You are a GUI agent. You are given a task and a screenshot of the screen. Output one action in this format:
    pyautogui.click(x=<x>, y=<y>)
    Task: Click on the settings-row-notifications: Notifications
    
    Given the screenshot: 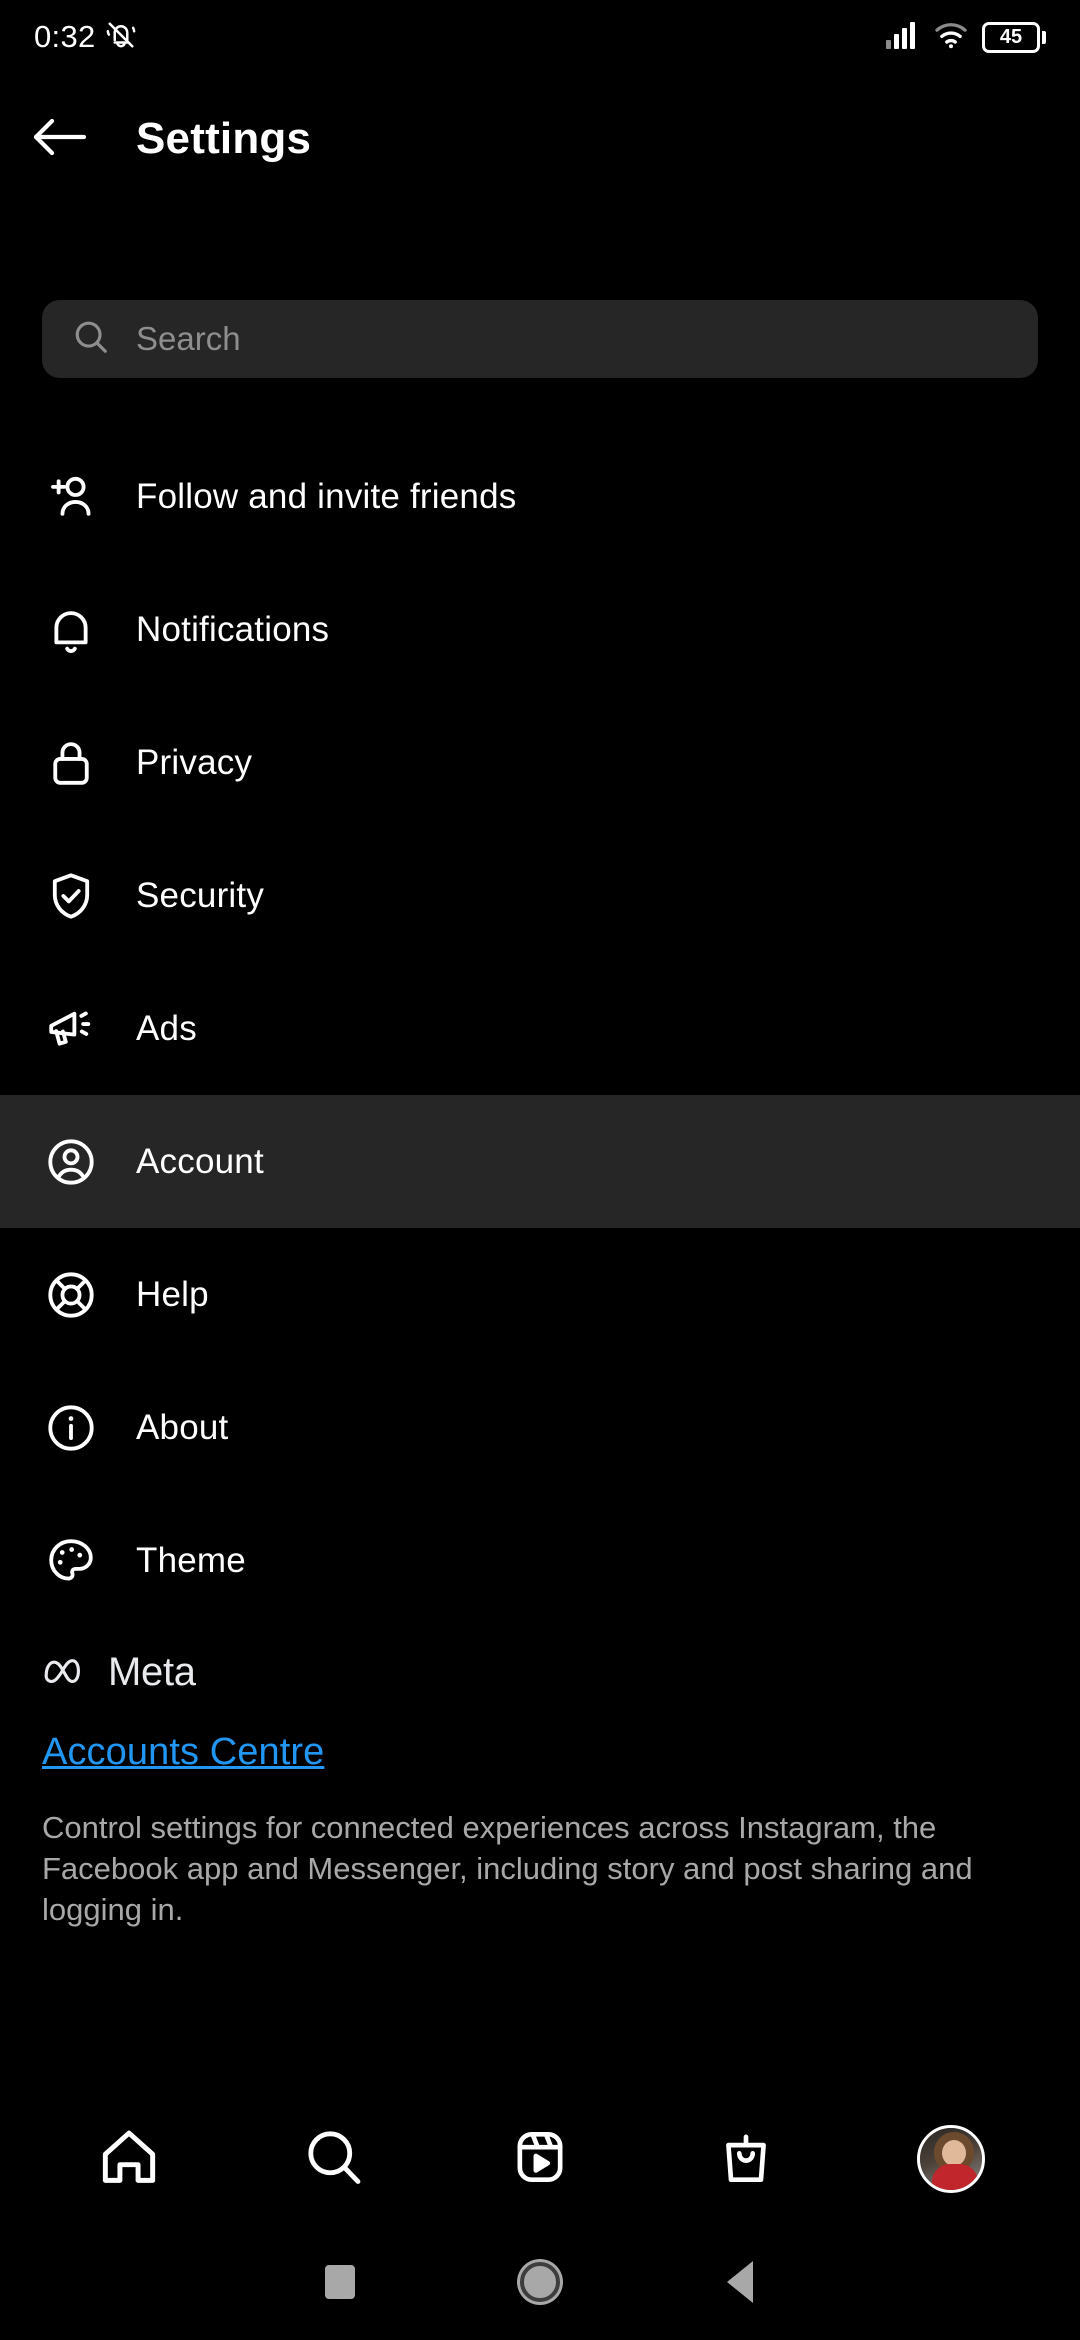 What is the action you would take?
    pyautogui.click(x=540, y=629)
    